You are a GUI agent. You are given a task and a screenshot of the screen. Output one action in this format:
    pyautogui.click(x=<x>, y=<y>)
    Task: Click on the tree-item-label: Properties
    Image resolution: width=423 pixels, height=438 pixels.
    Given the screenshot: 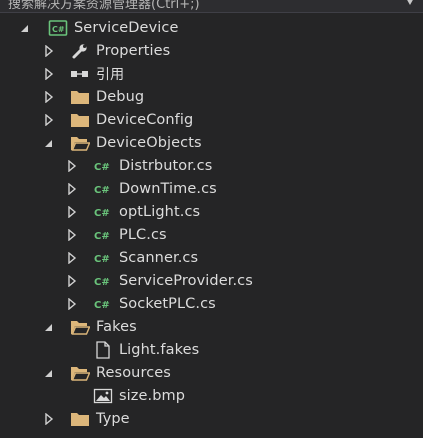 What is the action you would take?
    pyautogui.click(x=133, y=50)
    